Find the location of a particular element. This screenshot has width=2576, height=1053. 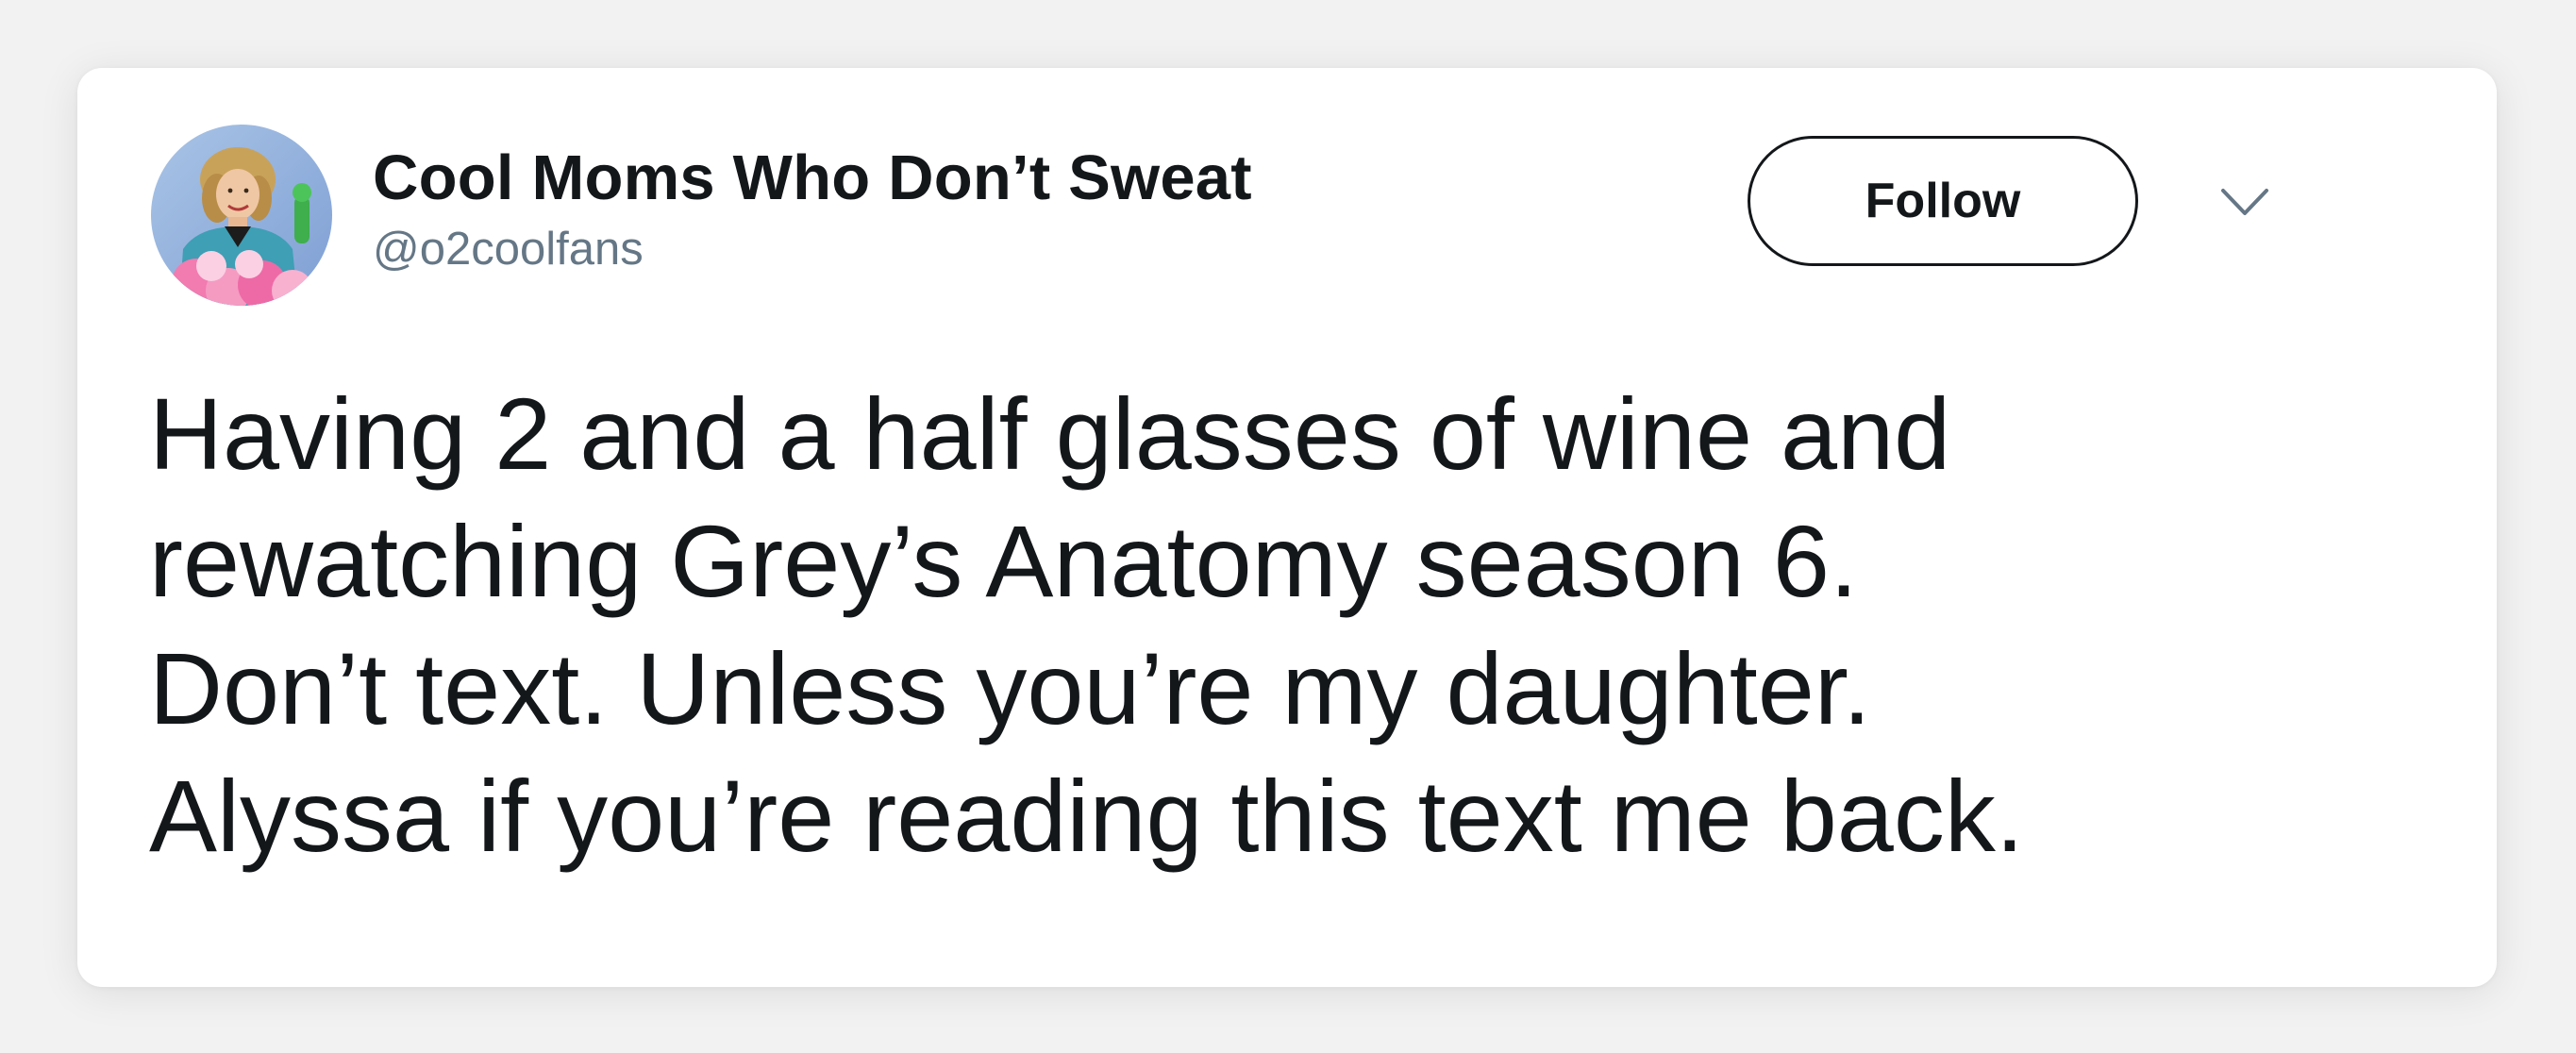

tweet-text-line: rewatching Grey’s Anatomy season 6. is located at coordinates (1003, 561).